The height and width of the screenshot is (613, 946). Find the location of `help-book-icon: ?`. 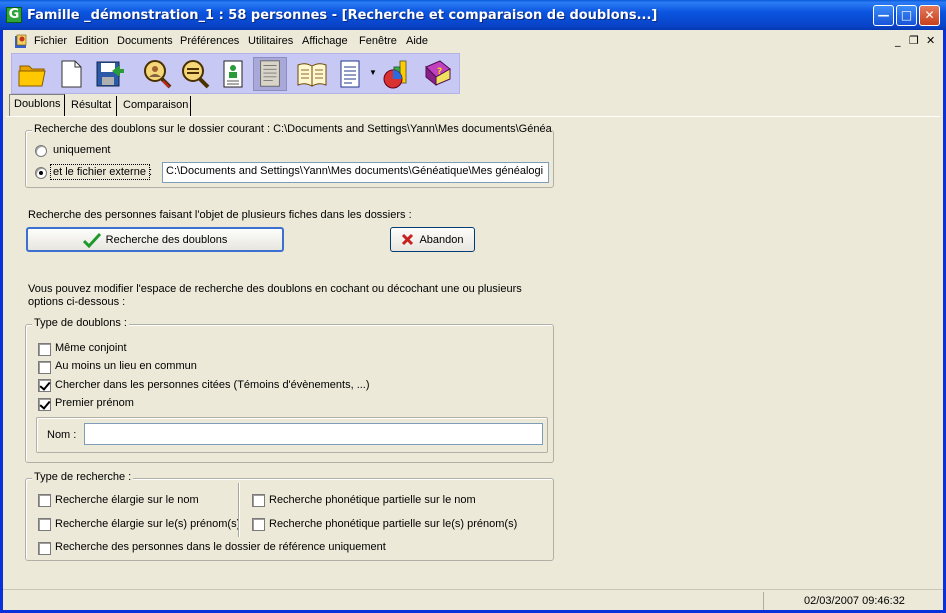

help-book-icon: ? is located at coordinates (437, 74).